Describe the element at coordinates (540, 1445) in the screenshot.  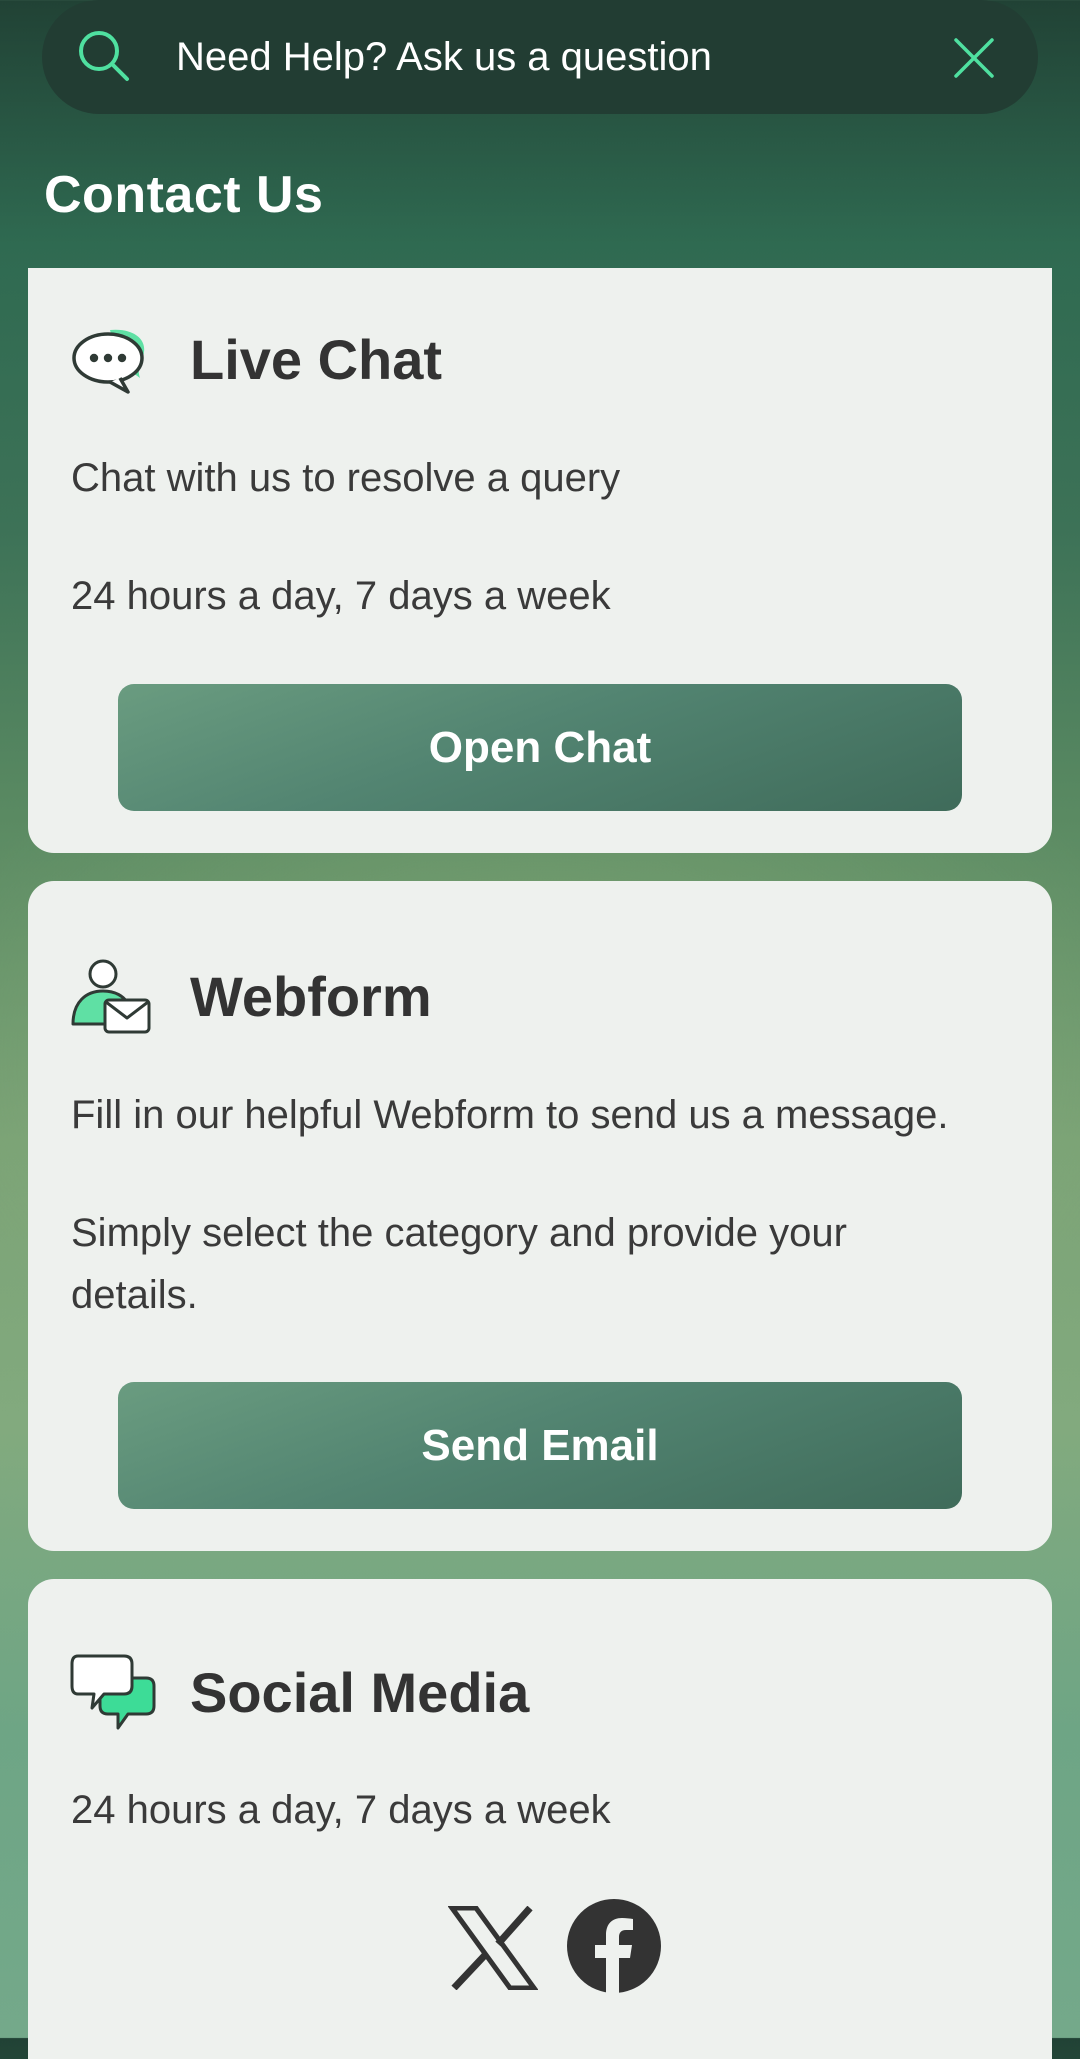
I see `send-email-button: Send Email` at that location.